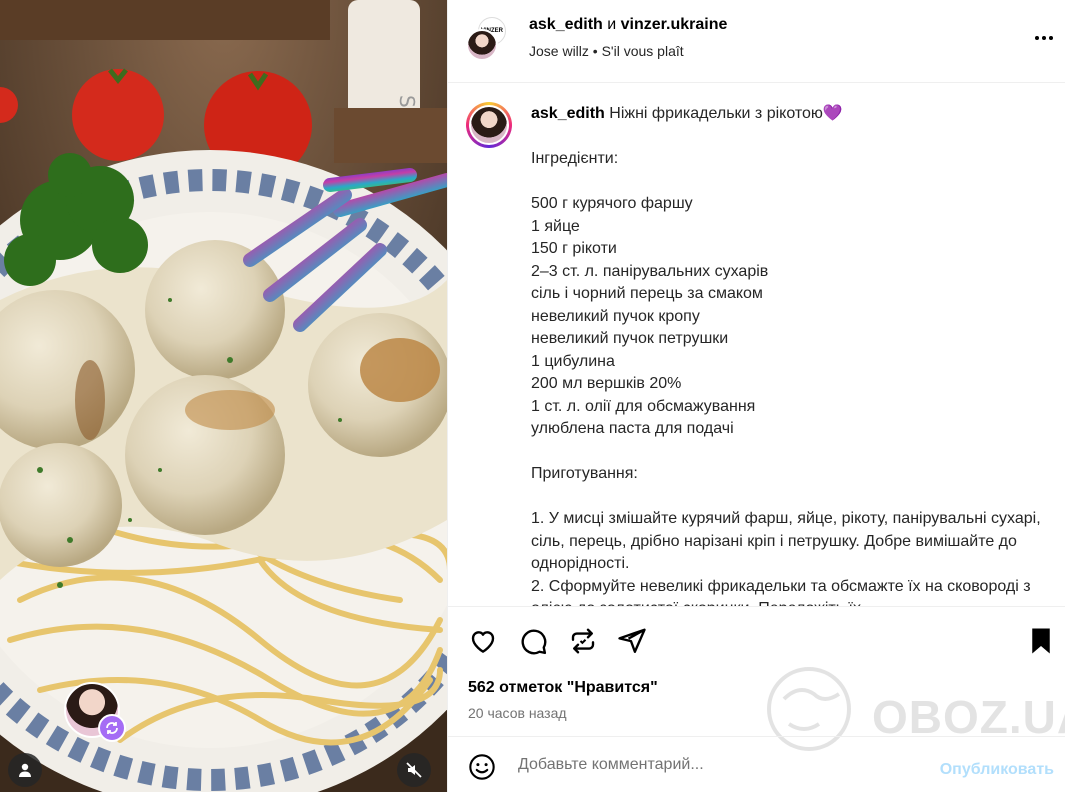 The image size is (1065, 792). Describe the element at coordinates (718, 765) in the screenshot. I see `comment-input` at that location.